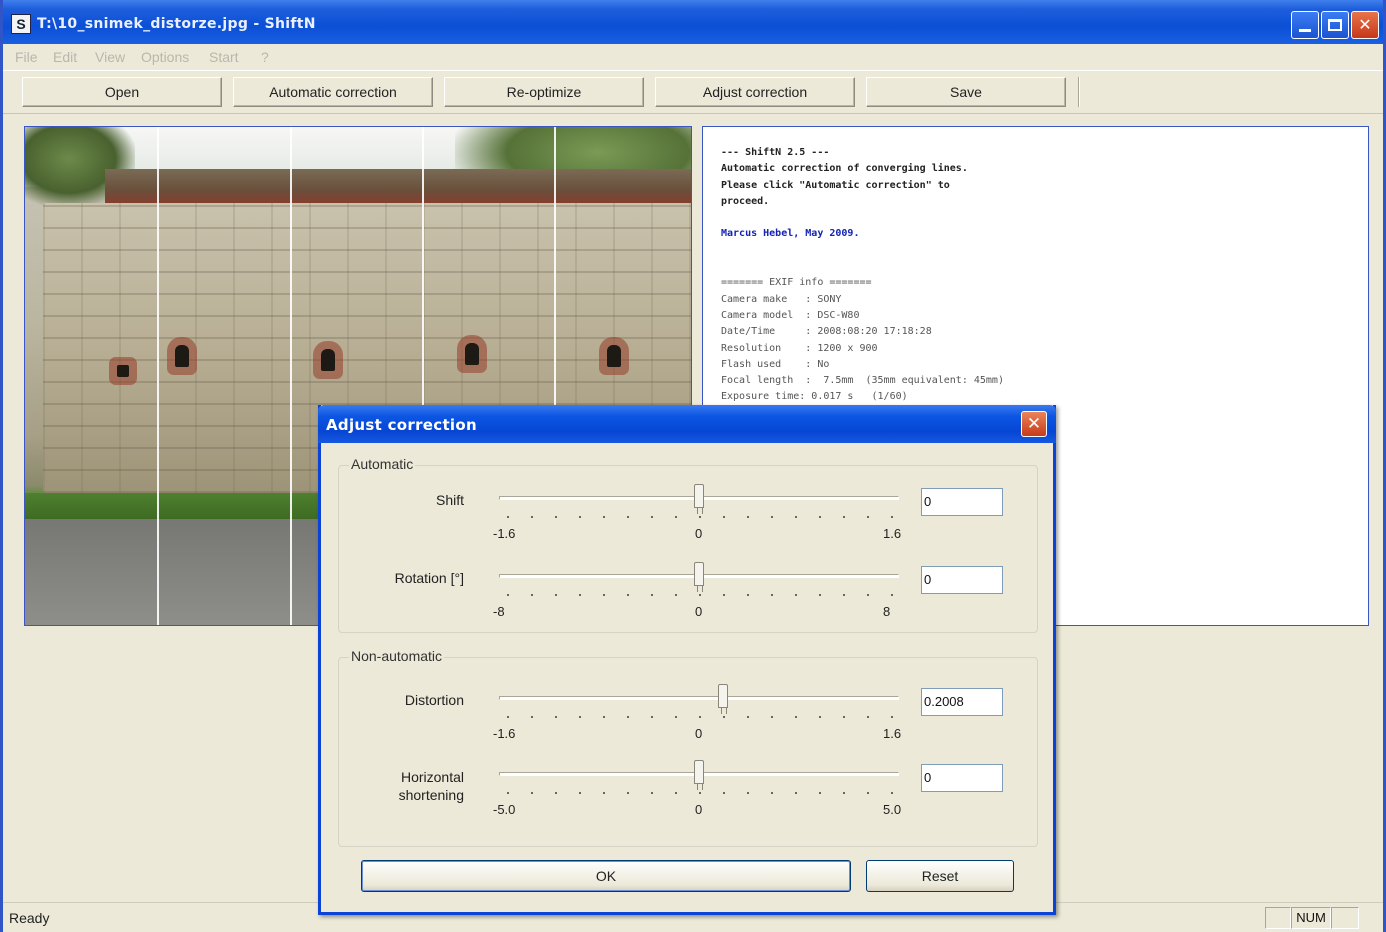 The height and width of the screenshot is (932, 1386). Describe the element at coordinates (826, 332) in the screenshot. I see `info-line: Date/Time : 2008:08:20 17:18:28` at that location.